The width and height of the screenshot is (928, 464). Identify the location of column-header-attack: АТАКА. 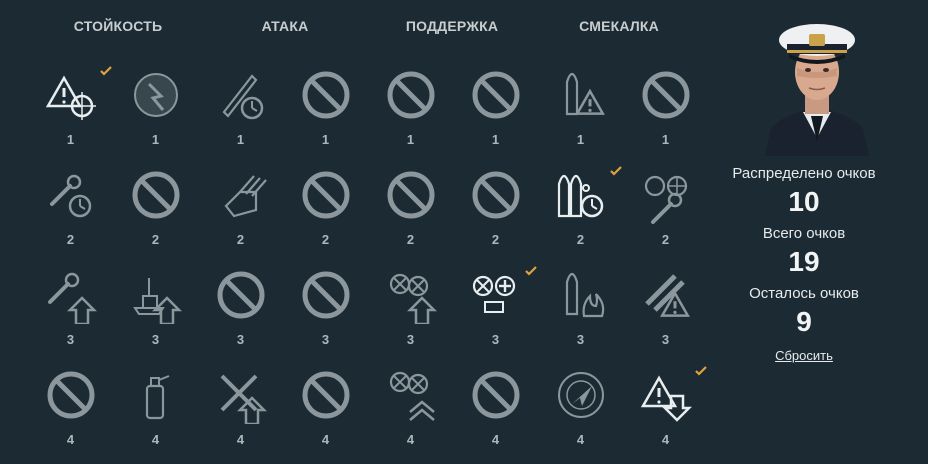
(285, 26).